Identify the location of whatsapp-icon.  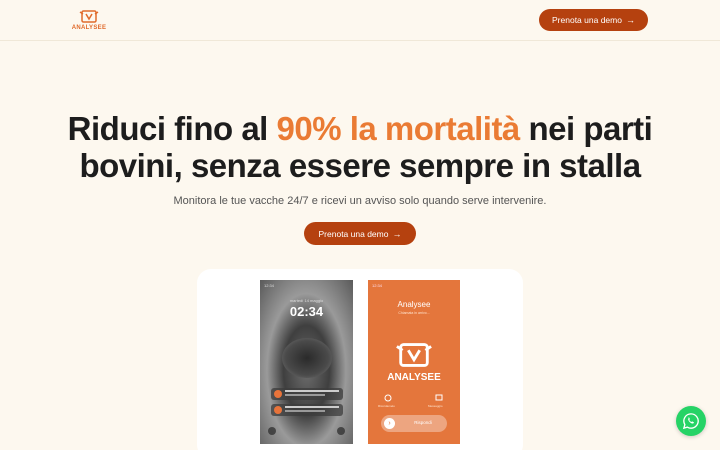
(690, 421).